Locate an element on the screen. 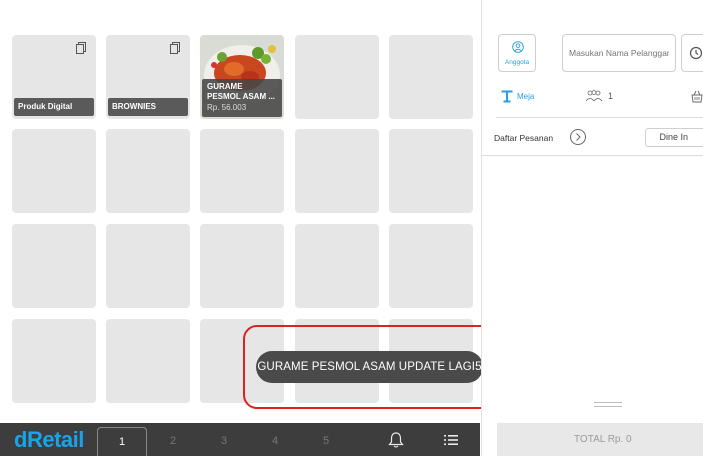 This screenshot has width=703, height=456. product-price: Rp. 56.003 is located at coordinates (227, 107).